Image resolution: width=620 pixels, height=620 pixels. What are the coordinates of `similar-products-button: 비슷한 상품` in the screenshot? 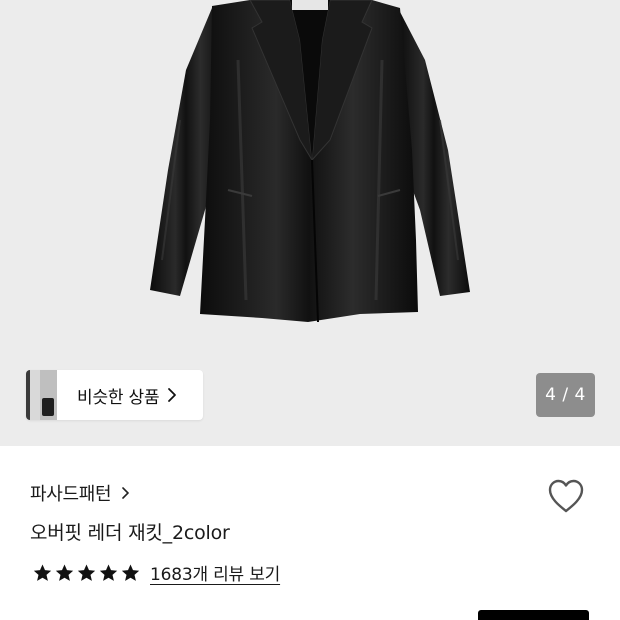 It's located at (114, 395).